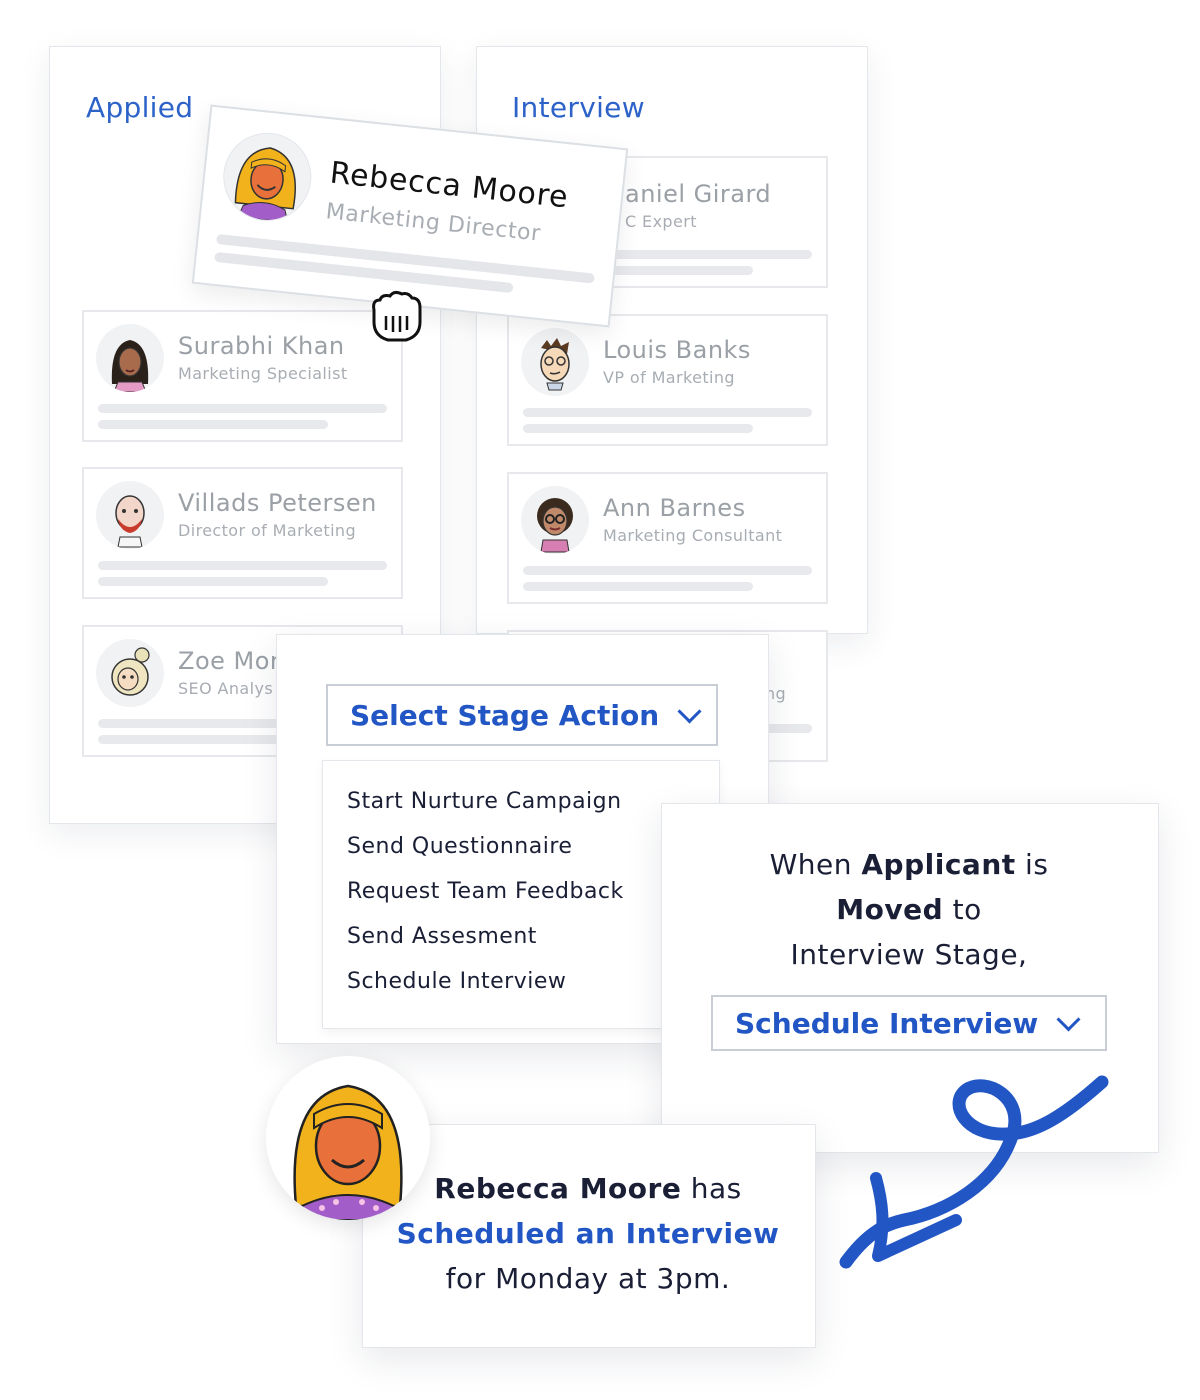  What do you see at coordinates (661, 221) in the screenshot?
I see `candidate-role: C Expert` at bounding box center [661, 221].